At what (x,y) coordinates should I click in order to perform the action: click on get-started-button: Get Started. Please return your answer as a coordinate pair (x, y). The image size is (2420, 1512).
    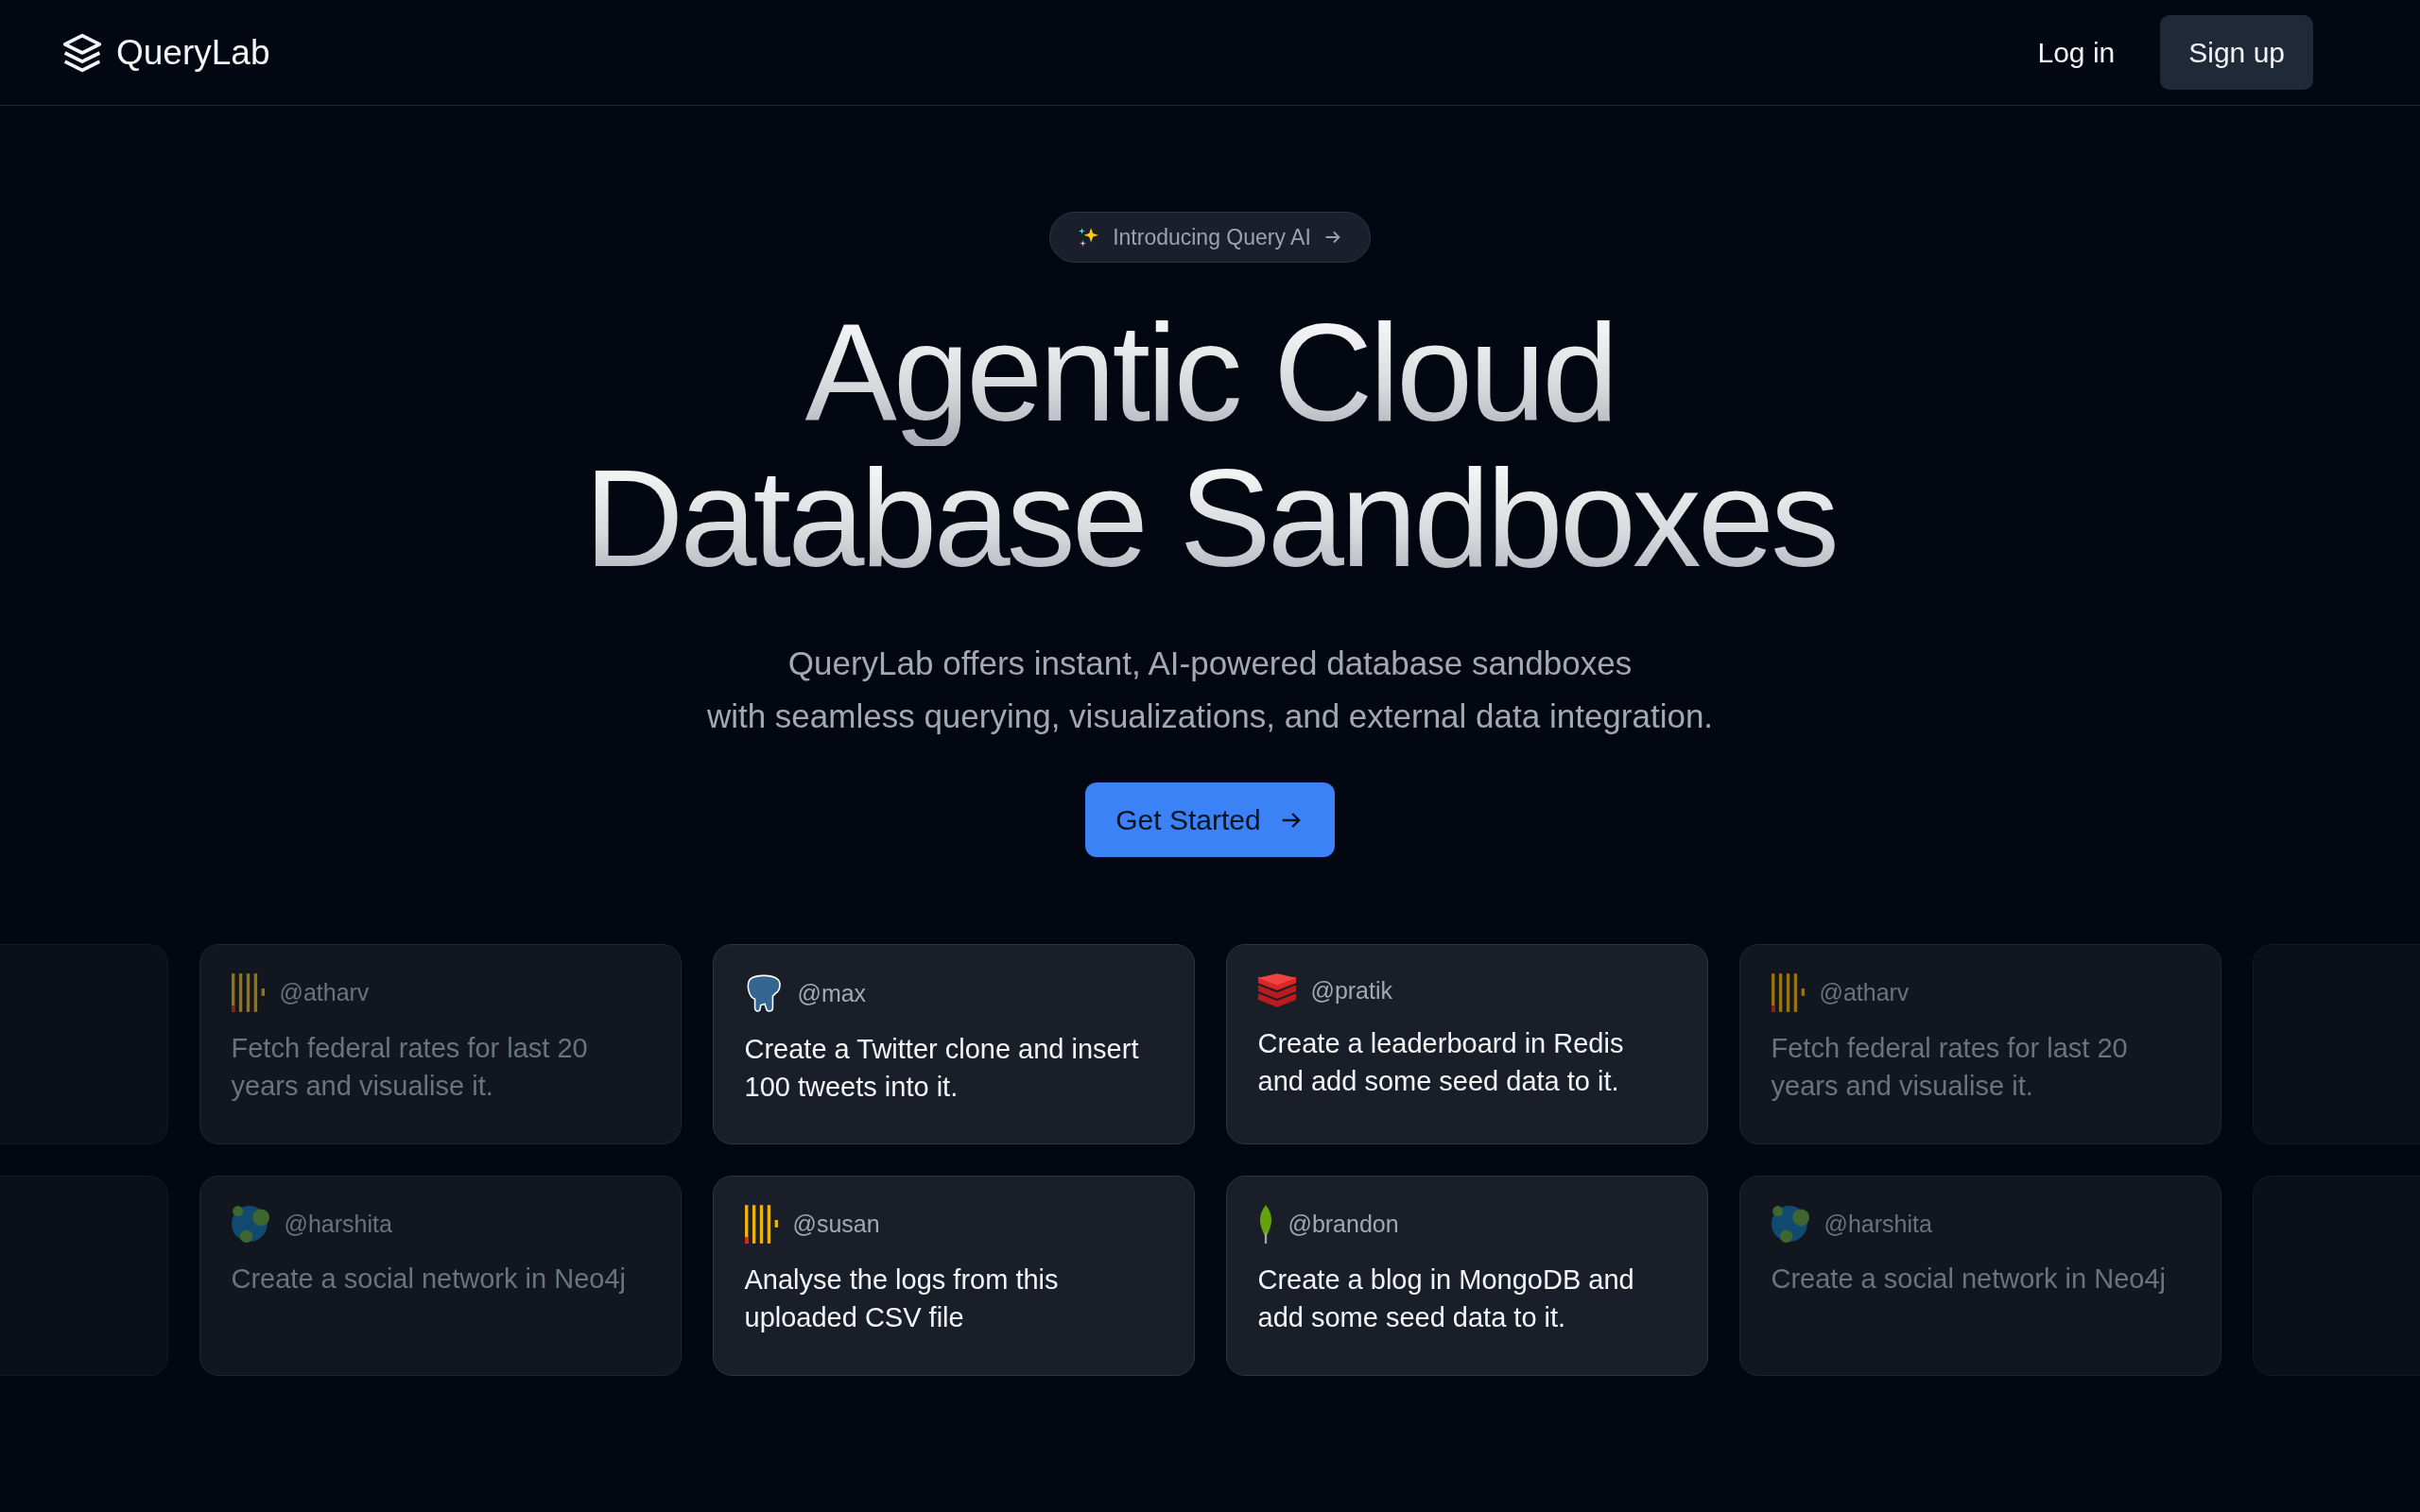
    Looking at the image, I should click on (1210, 819).